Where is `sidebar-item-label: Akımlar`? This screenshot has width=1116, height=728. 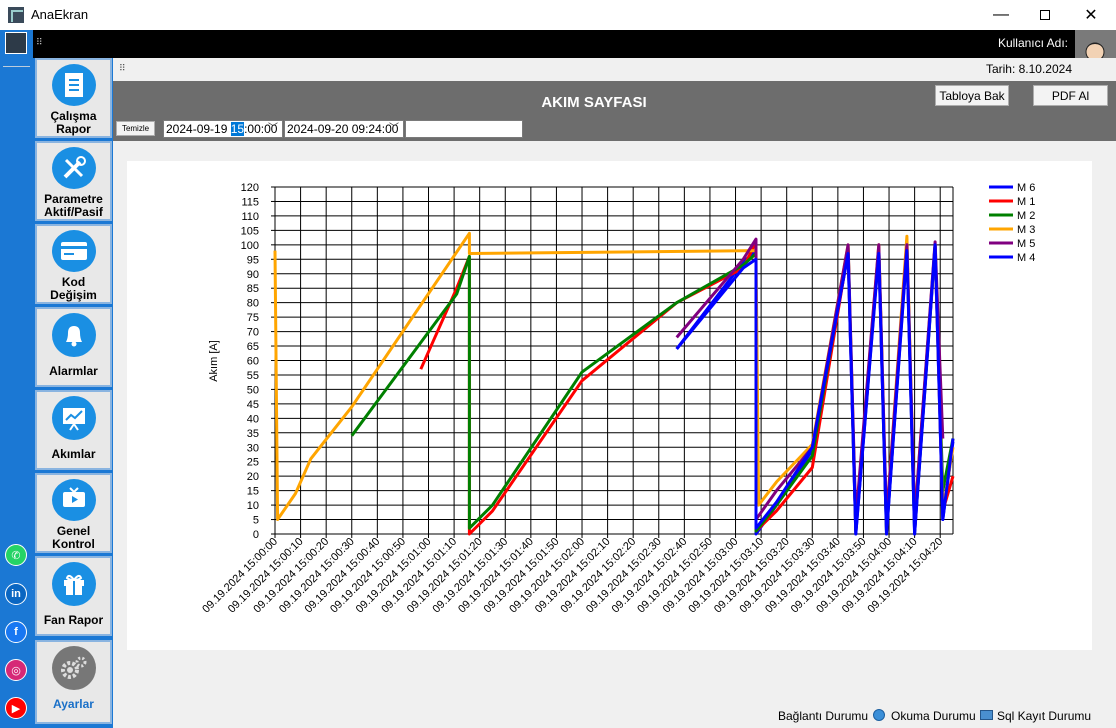 sidebar-item-label: Akımlar is located at coordinates (73, 454).